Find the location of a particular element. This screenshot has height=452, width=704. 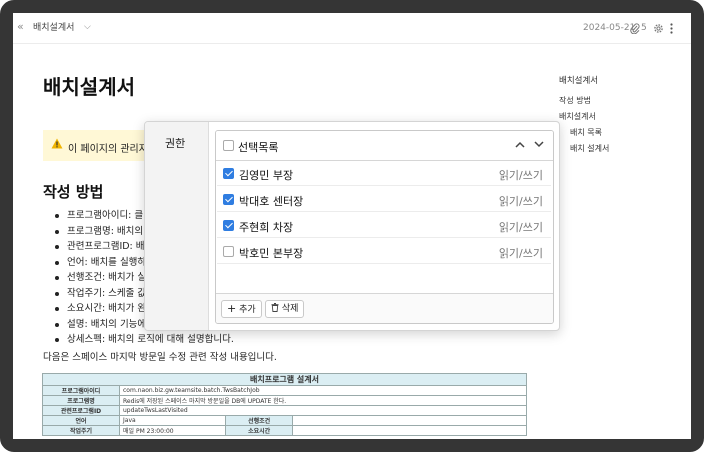

toc-item: 배치 목록 is located at coordinates (584, 133).